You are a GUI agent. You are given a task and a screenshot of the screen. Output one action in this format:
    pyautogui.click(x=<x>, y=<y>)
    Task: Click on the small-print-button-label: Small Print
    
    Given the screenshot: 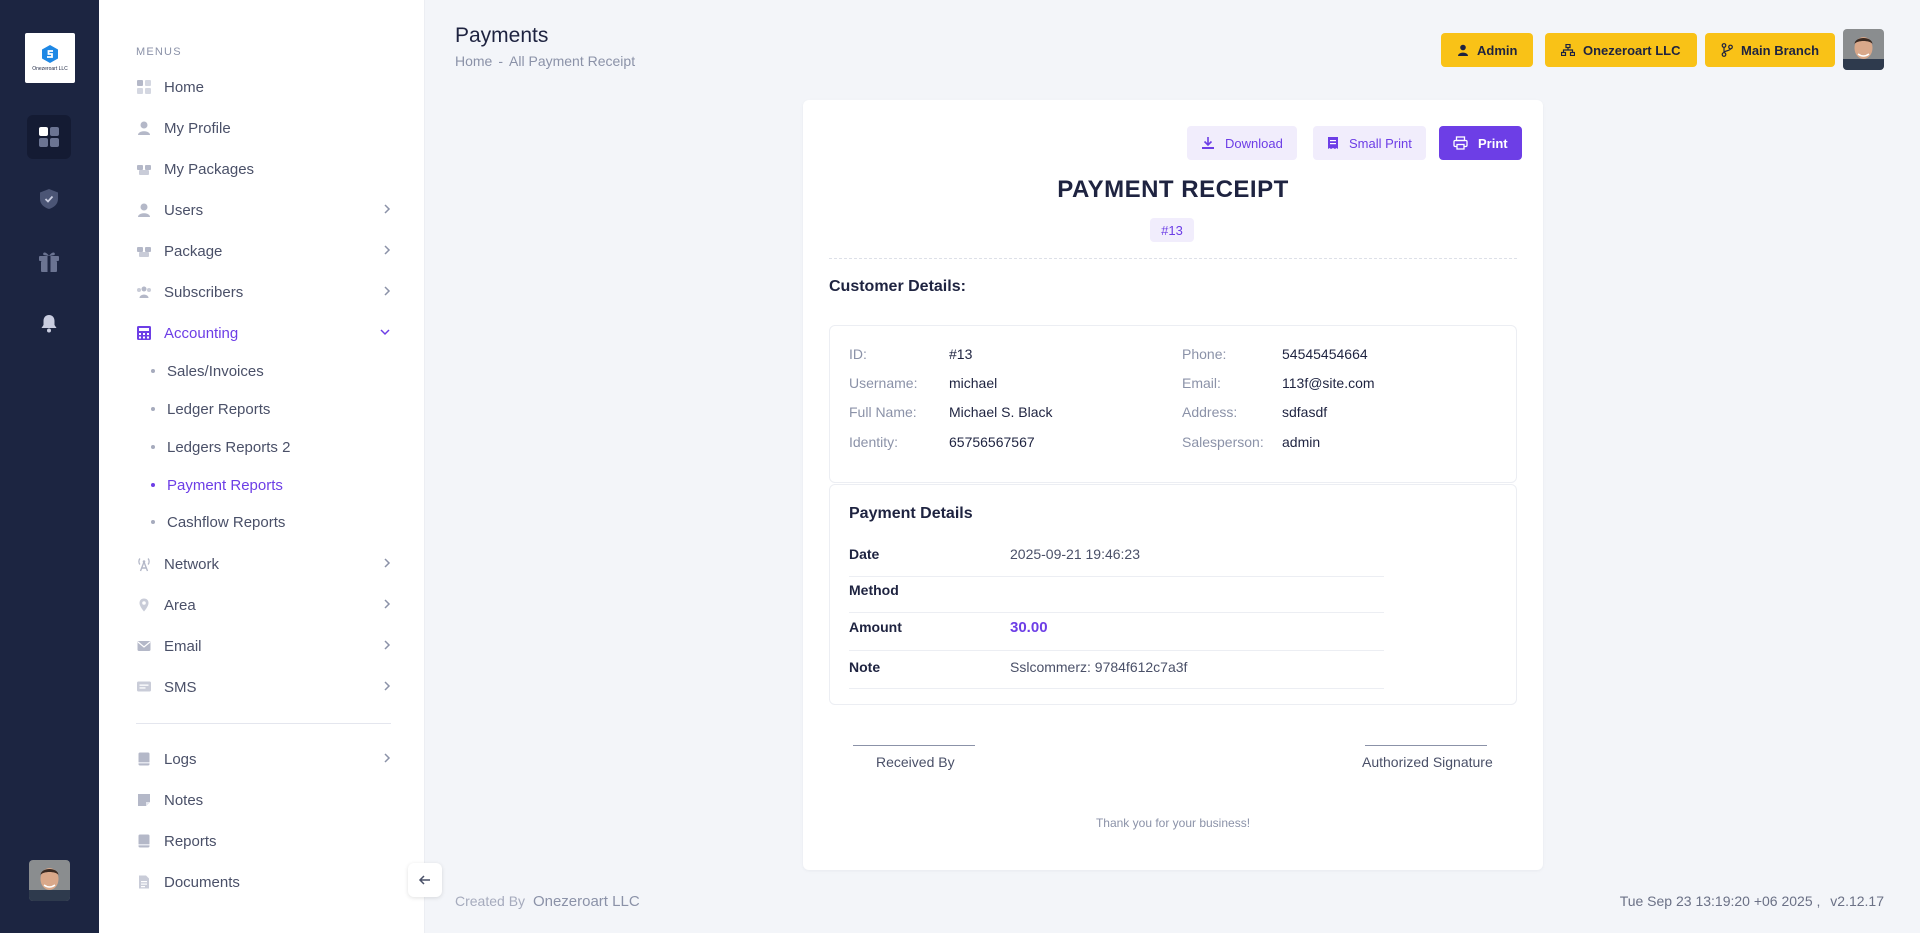 What is the action you would take?
    pyautogui.click(x=1380, y=143)
    